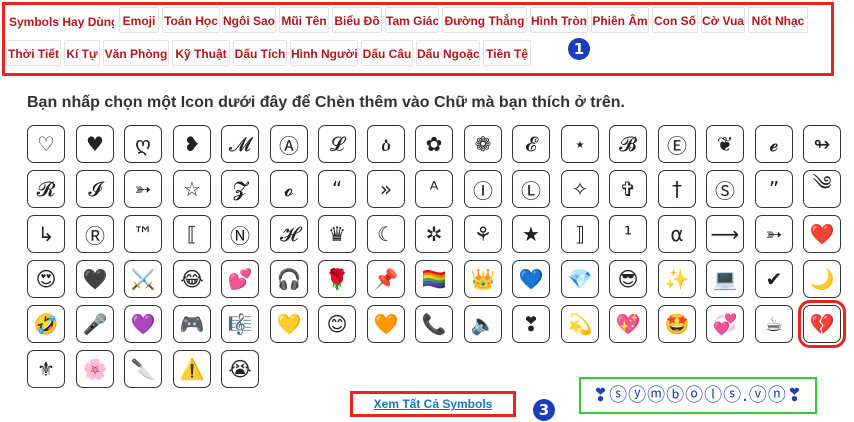 This screenshot has width=854, height=422. I want to click on symbol-button-44: ⚘, so click(483, 234).